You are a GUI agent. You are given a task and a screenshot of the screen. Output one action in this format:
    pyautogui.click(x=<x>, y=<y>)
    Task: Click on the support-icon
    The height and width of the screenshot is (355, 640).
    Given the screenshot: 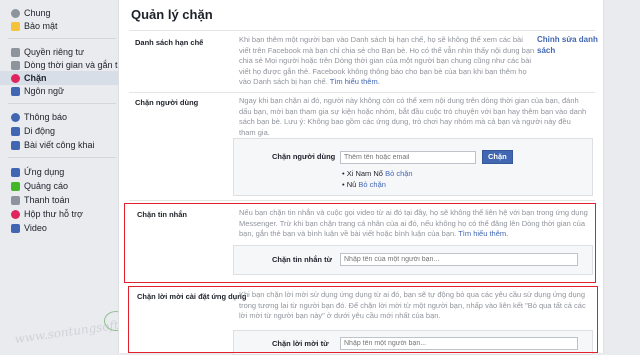 What is the action you would take?
    pyautogui.click(x=15, y=214)
    